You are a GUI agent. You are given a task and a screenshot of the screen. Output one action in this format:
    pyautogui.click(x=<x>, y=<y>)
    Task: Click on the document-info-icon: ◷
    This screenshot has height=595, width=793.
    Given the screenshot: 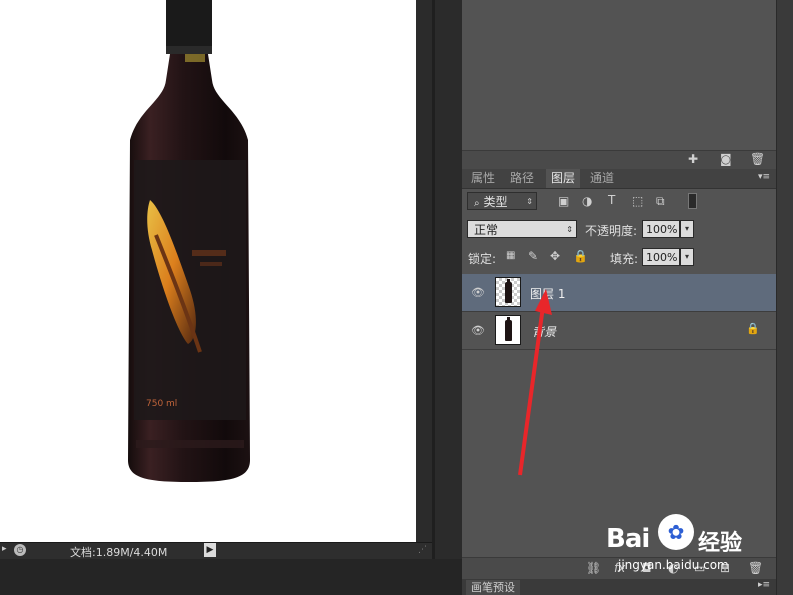 What is the action you would take?
    pyautogui.click(x=20, y=550)
    